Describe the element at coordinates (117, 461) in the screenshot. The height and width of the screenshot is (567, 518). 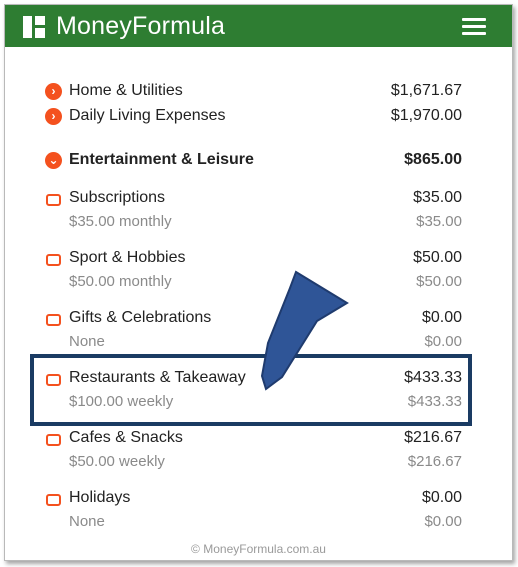
I see `item-detail: $50.00 weekly` at that location.